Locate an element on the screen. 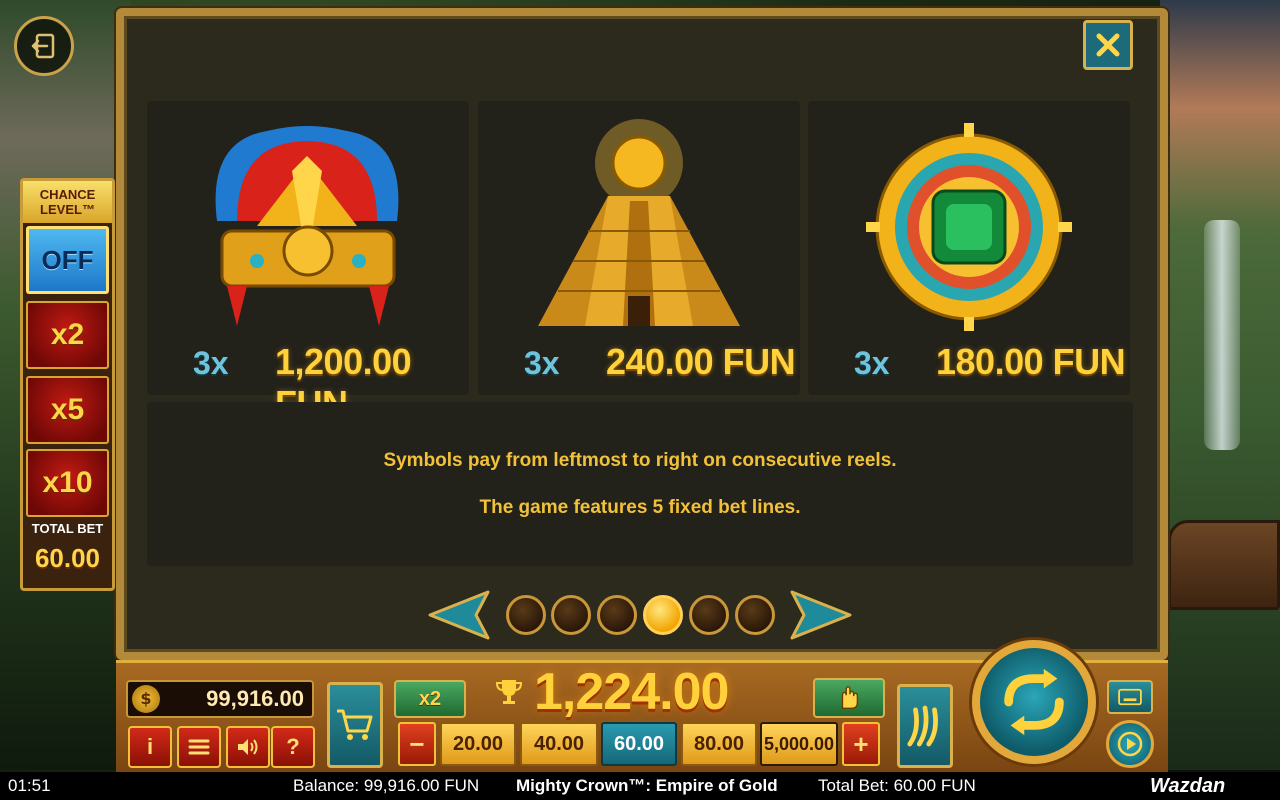 The height and width of the screenshot is (800, 1280). symbol-payout: 240.00 FUN is located at coordinates (701, 361).